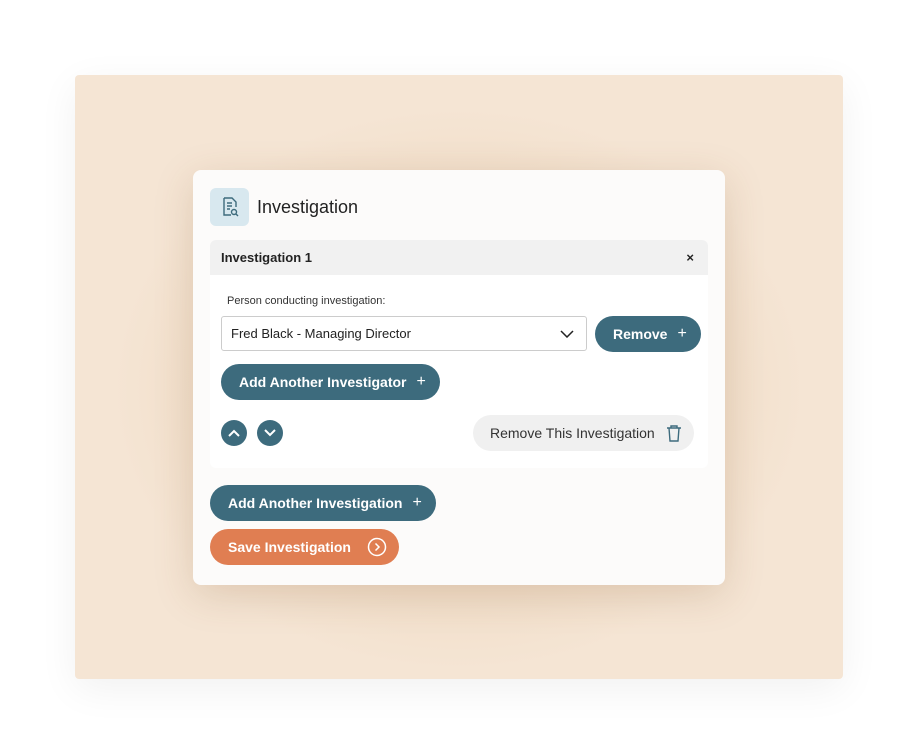 Image resolution: width=918 pixels, height=754 pixels. What do you see at coordinates (267, 257) in the screenshot?
I see `investigation-title: Investigation 1` at bounding box center [267, 257].